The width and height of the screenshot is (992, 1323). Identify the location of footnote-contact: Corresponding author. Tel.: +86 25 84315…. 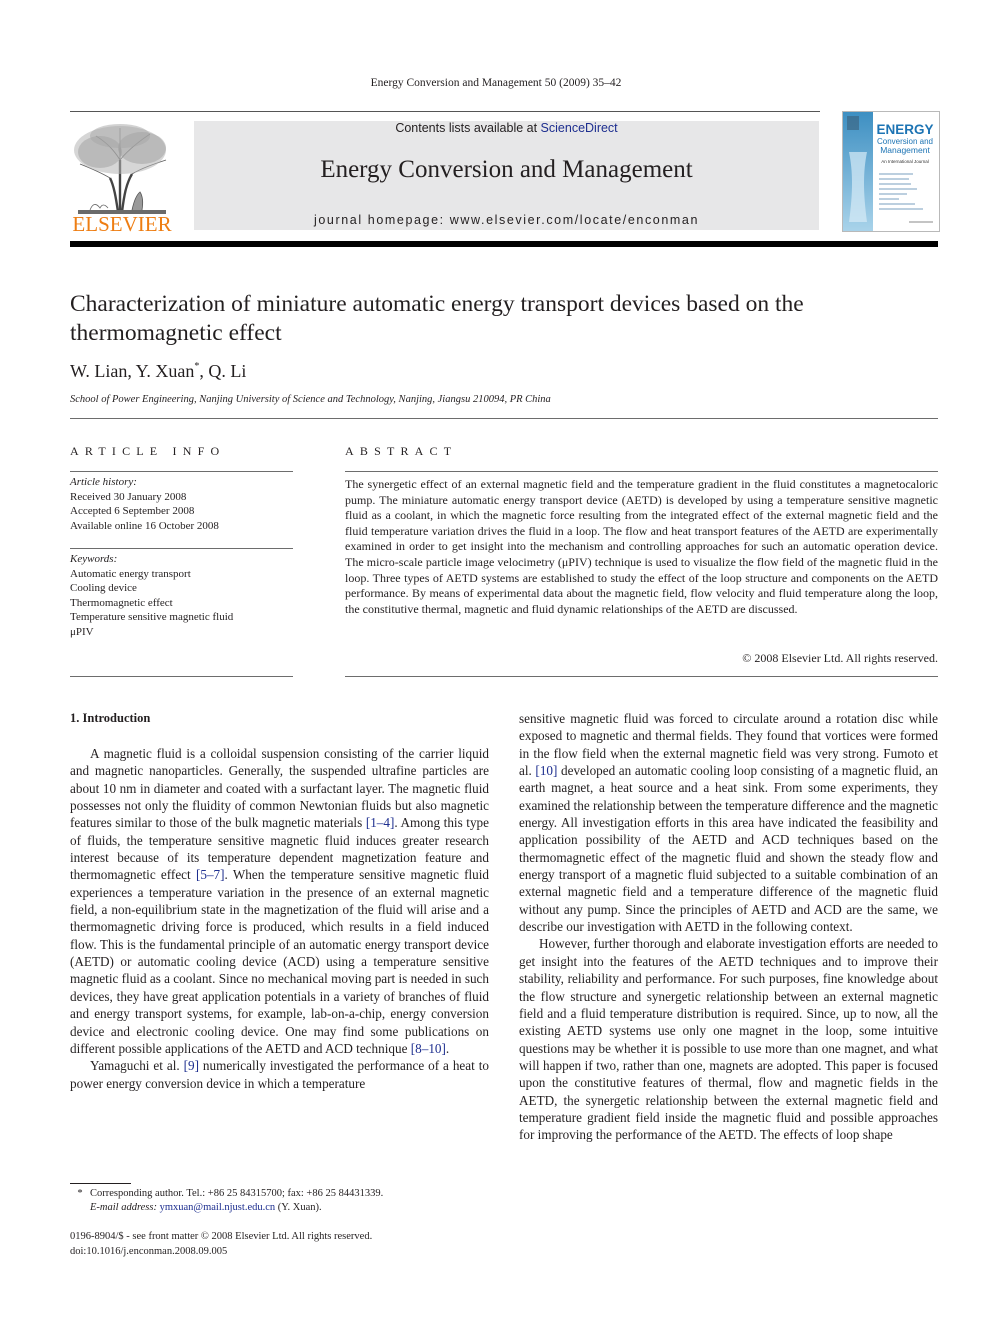
(237, 1193).